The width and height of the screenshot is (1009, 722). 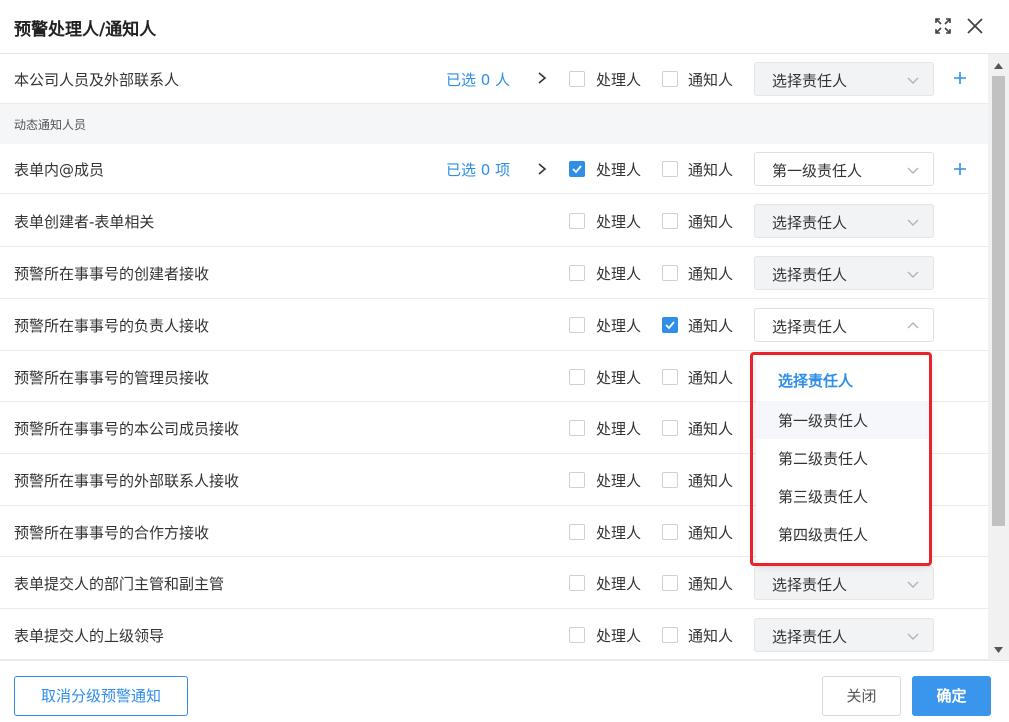 What do you see at coordinates (504, 691) in the screenshot?
I see `dialog-footer: 取消分级预警通知 关闭 确定` at bounding box center [504, 691].